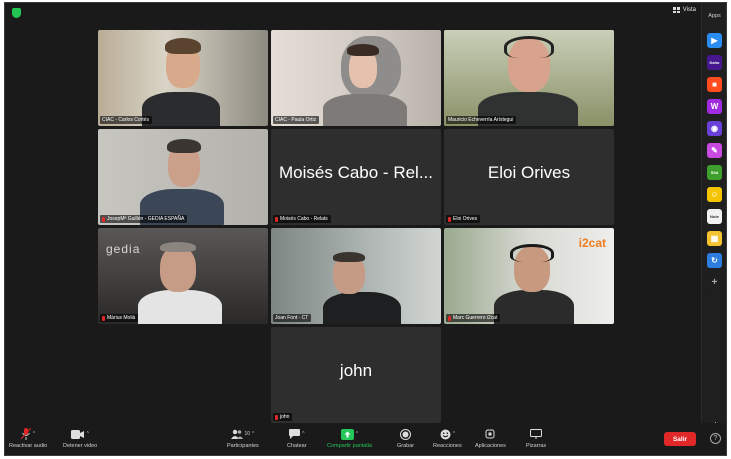 The image size is (731, 459). What do you see at coordinates (183, 177) in the screenshot?
I see `video-tile: JosepMª Guillén - GEDIA ESPAÑA` at bounding box center [183, 177].